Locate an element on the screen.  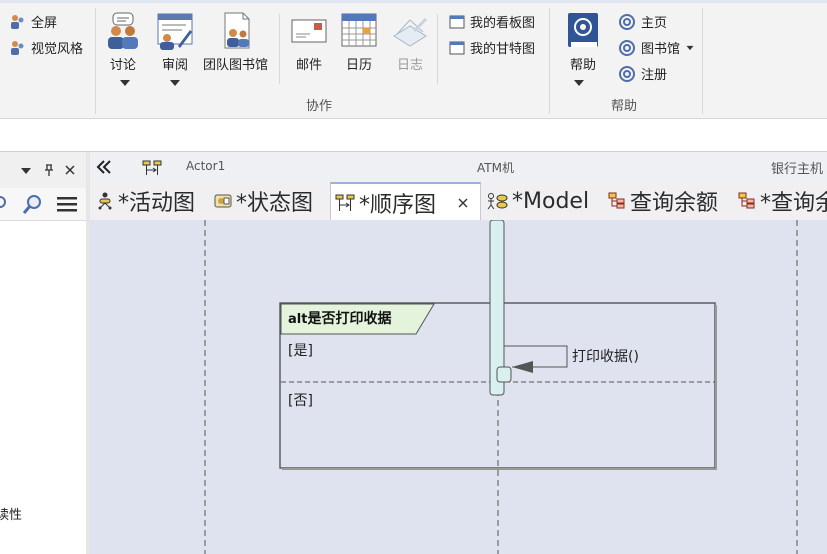
my-gantt-label: 我的甘特图 is located at coordinates (503, 49).